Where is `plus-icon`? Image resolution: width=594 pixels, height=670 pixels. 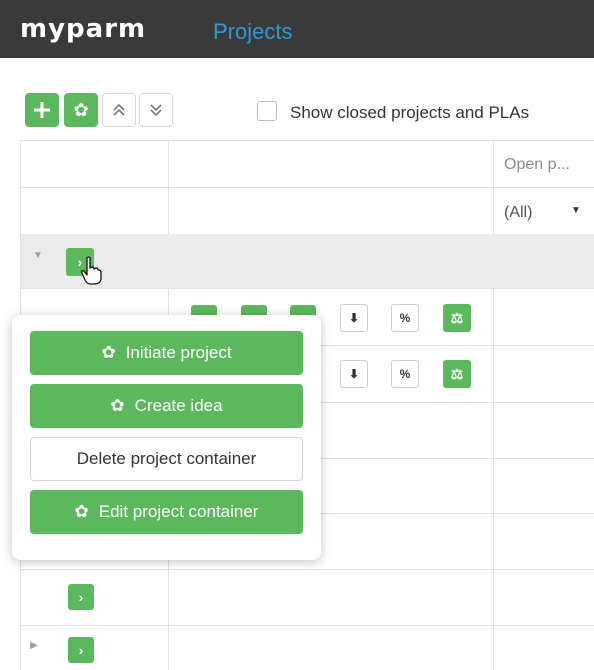 plus-icon is located at coordinates (42, 110).